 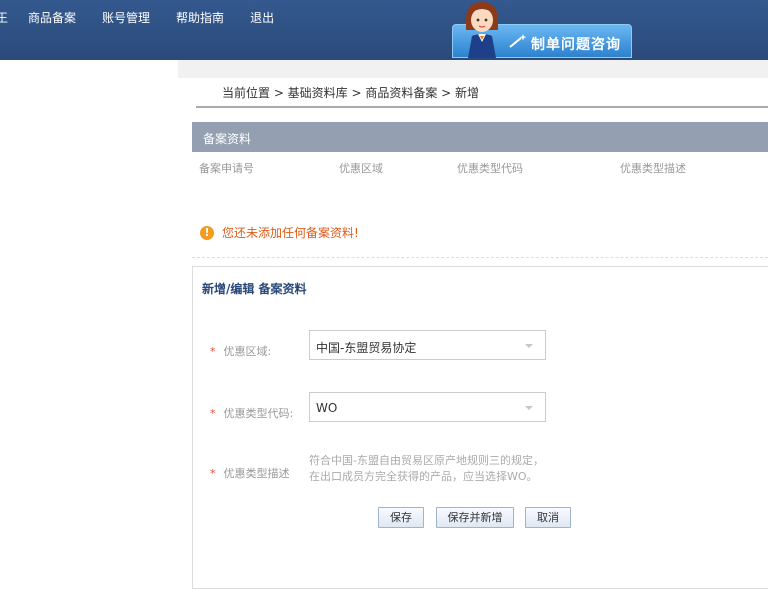 What do you see at coordinates (227, 139) in the screenshot?
I see `record-section-title: 备案资料` at bounding box center [227, 139].